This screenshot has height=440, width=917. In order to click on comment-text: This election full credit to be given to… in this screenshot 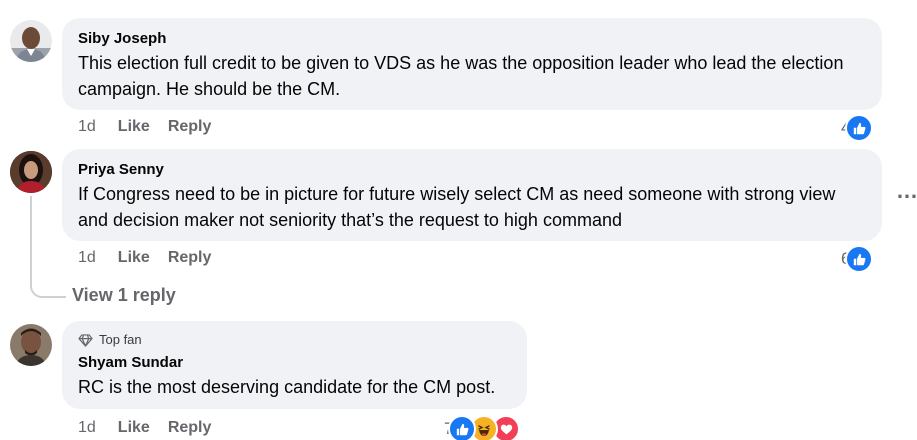, I will do `click(461, 76)`.